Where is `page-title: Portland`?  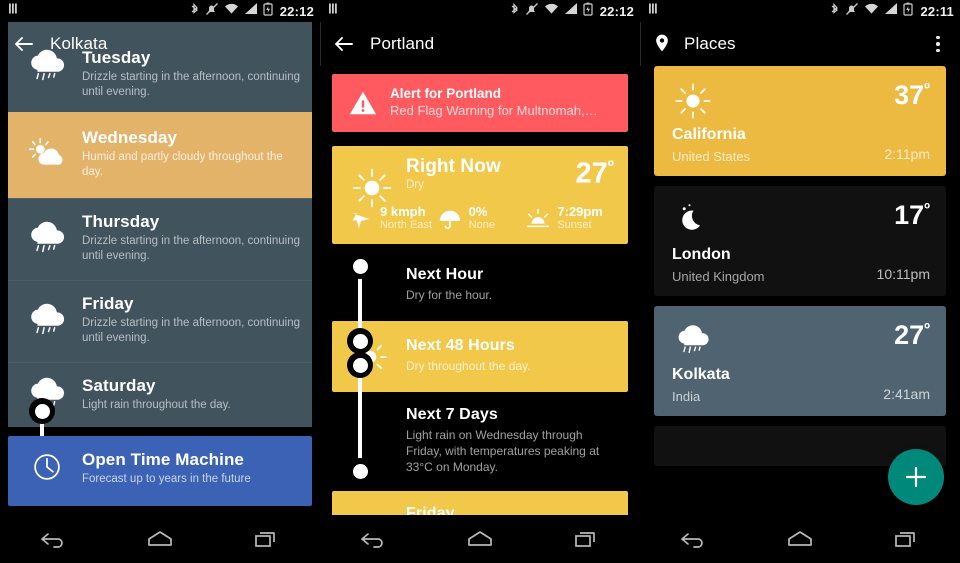 page-title: Portland is located at coordinates (402, 43).